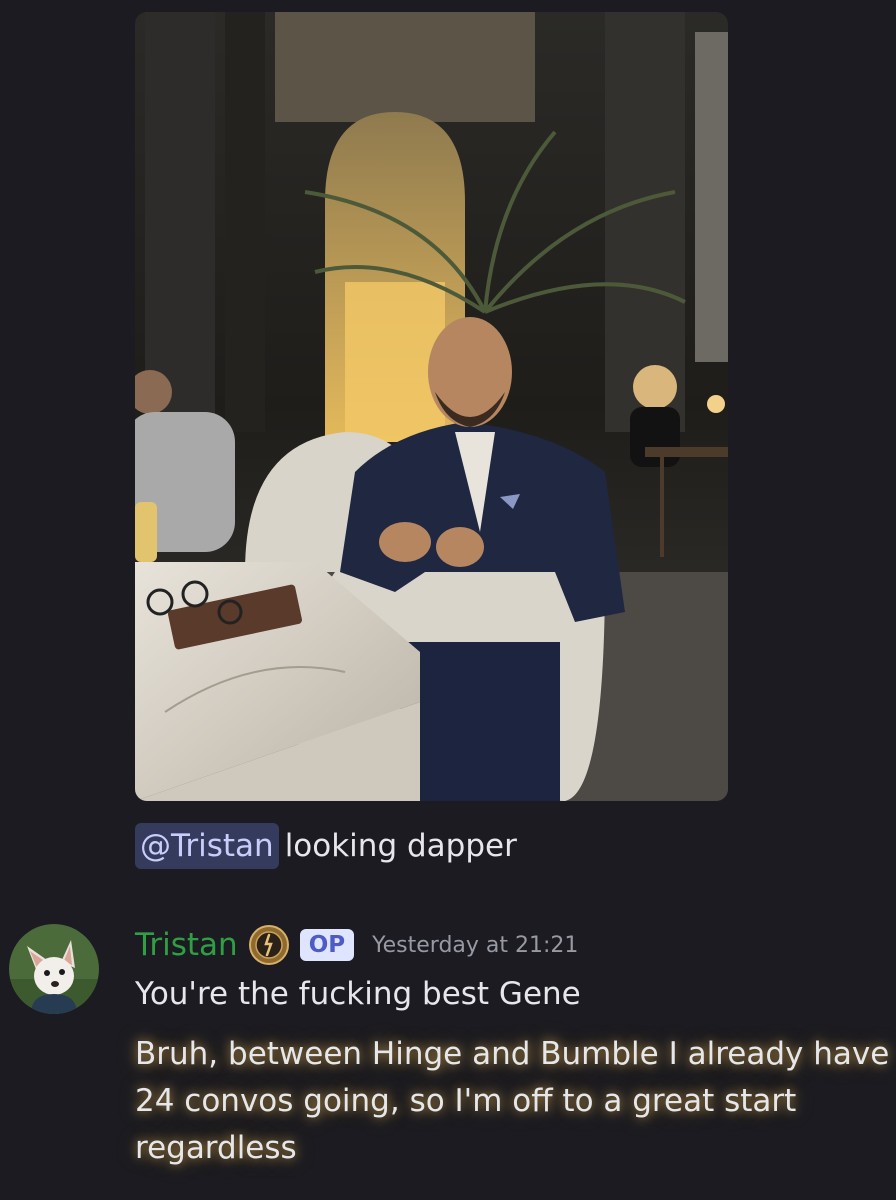 The width and height of the screenshot is (896, 1200). What do you see at coordinates (475, 945) in the screenshot?
I see `timestamp: Yesterday at 21:21` at bounding box center [475, 945].